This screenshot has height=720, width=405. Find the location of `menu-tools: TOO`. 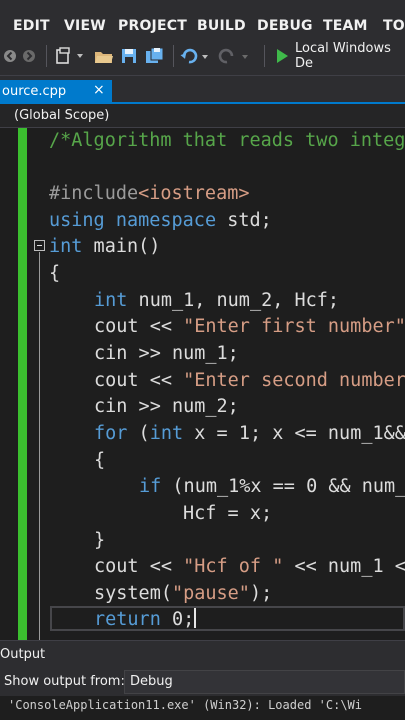

menu-tools: TOO is located at coordinates (394, 26).